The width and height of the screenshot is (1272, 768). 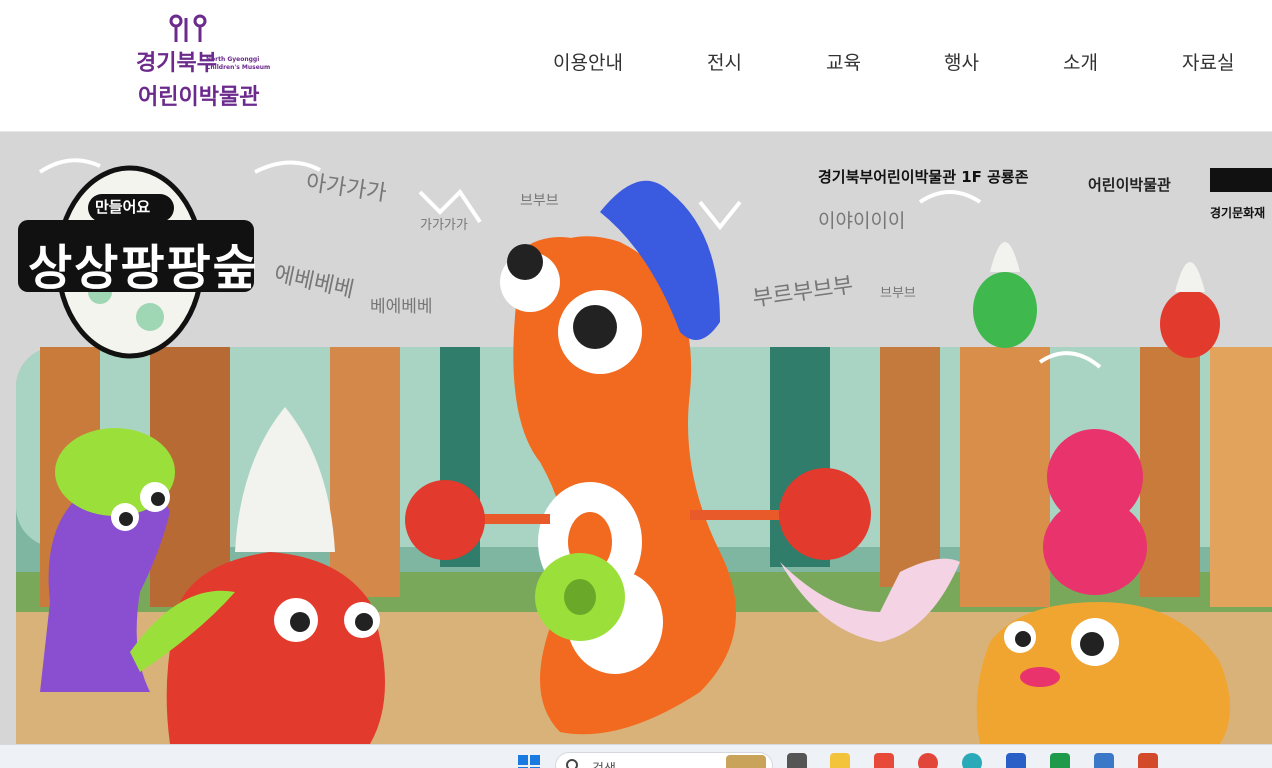 I want to click on sound-word-2: 가가가가, so click(x=444, y=225).